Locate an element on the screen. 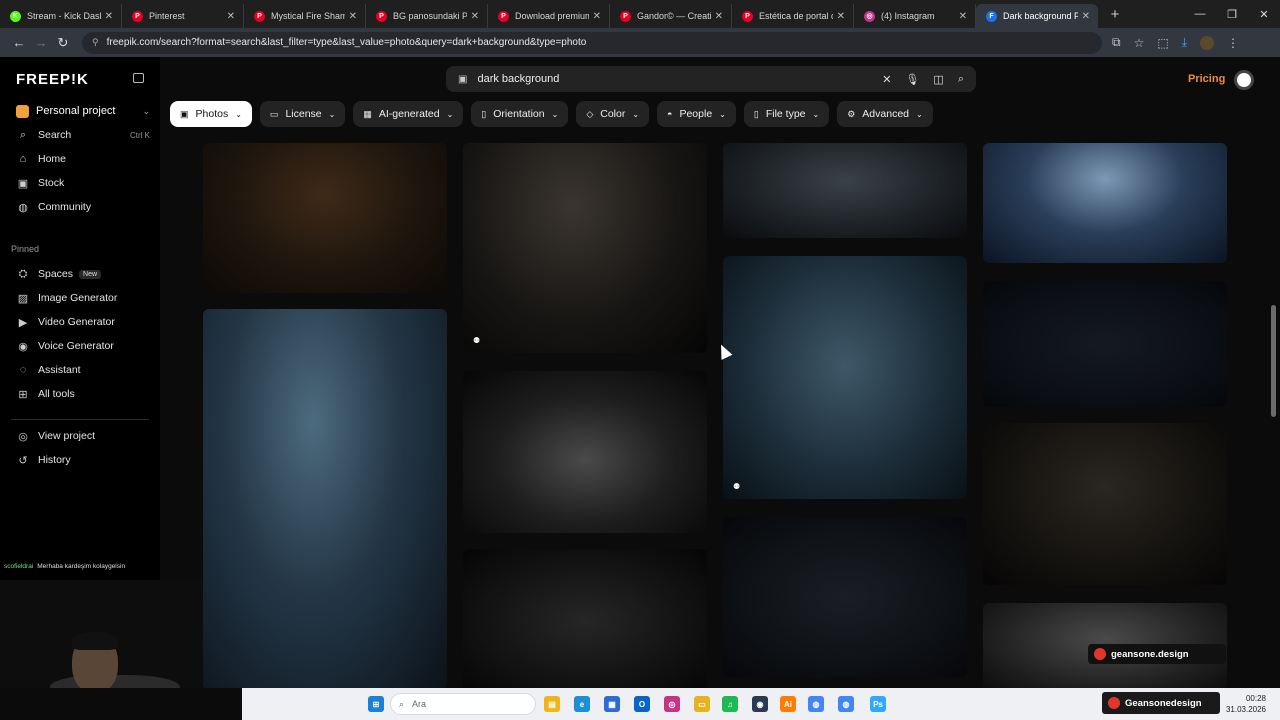 The height and width of the screenshot is (720, 1280). browser-tab: ◎ (4) Instagram ✕ is located at coordinates (915, 16).